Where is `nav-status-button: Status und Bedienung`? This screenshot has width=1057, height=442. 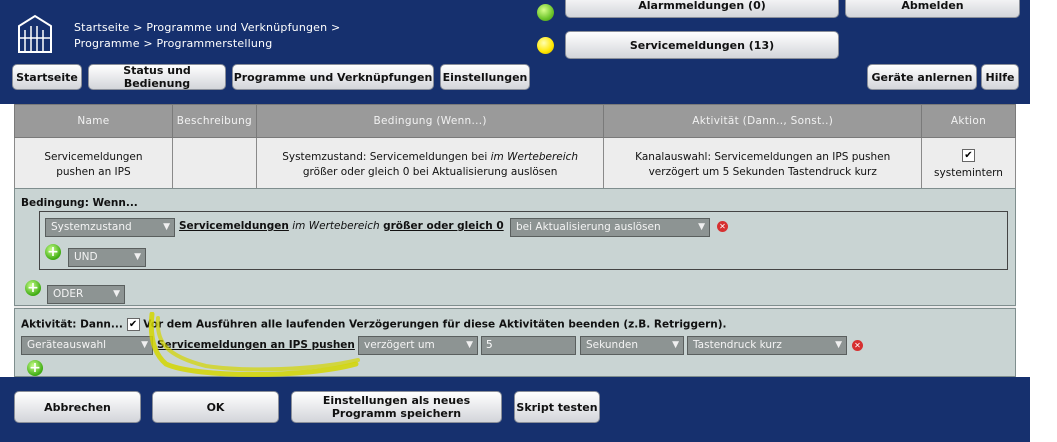 nav-status-button: Status und Bedienung is located at coordinates (157, 77).